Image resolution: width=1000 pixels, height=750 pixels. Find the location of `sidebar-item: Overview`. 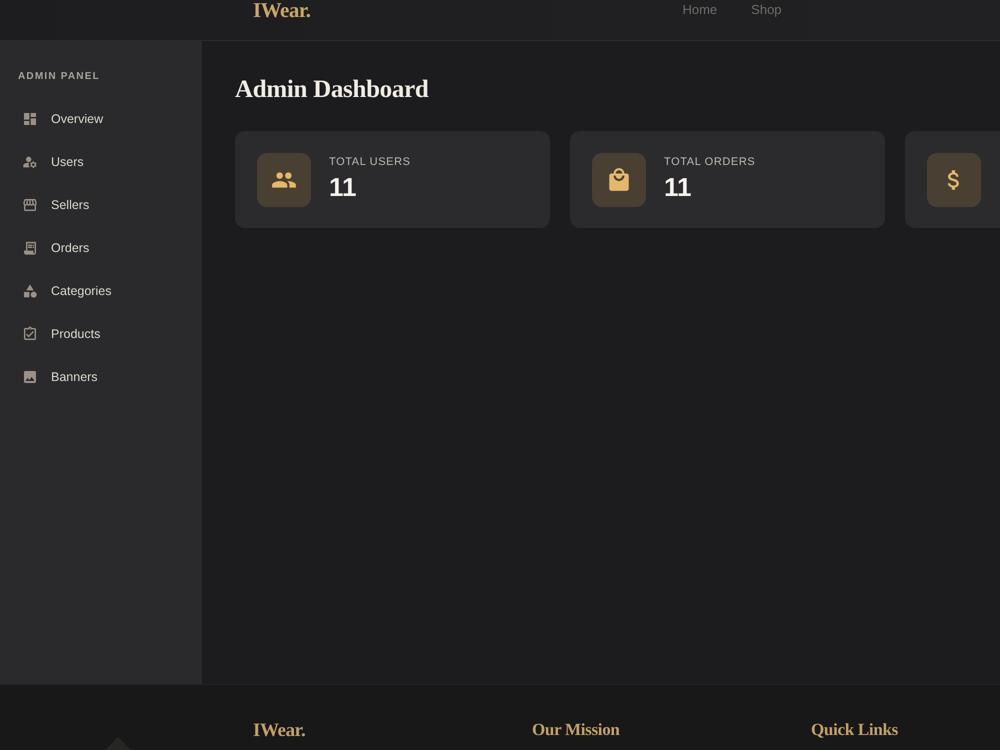

sidebar-item: Overview is located at coordinates (97, 119).